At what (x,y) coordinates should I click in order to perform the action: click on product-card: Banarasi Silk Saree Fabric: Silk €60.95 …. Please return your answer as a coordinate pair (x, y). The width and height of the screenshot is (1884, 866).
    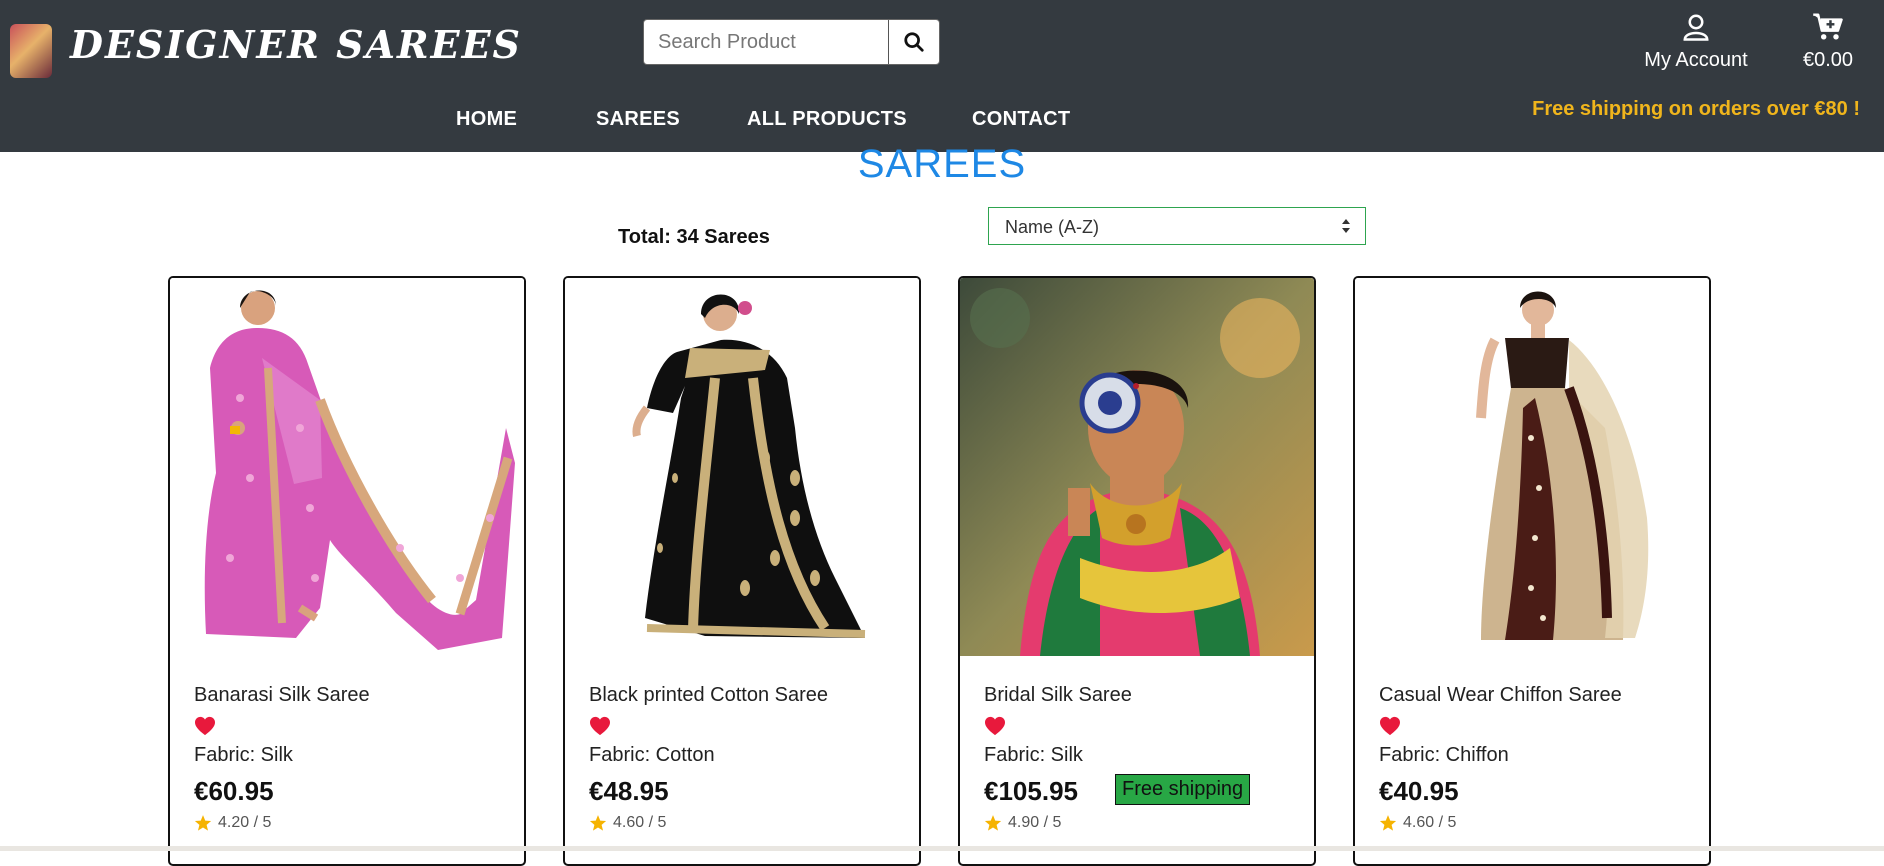
    Looking at the image, I should click on (347, 571).